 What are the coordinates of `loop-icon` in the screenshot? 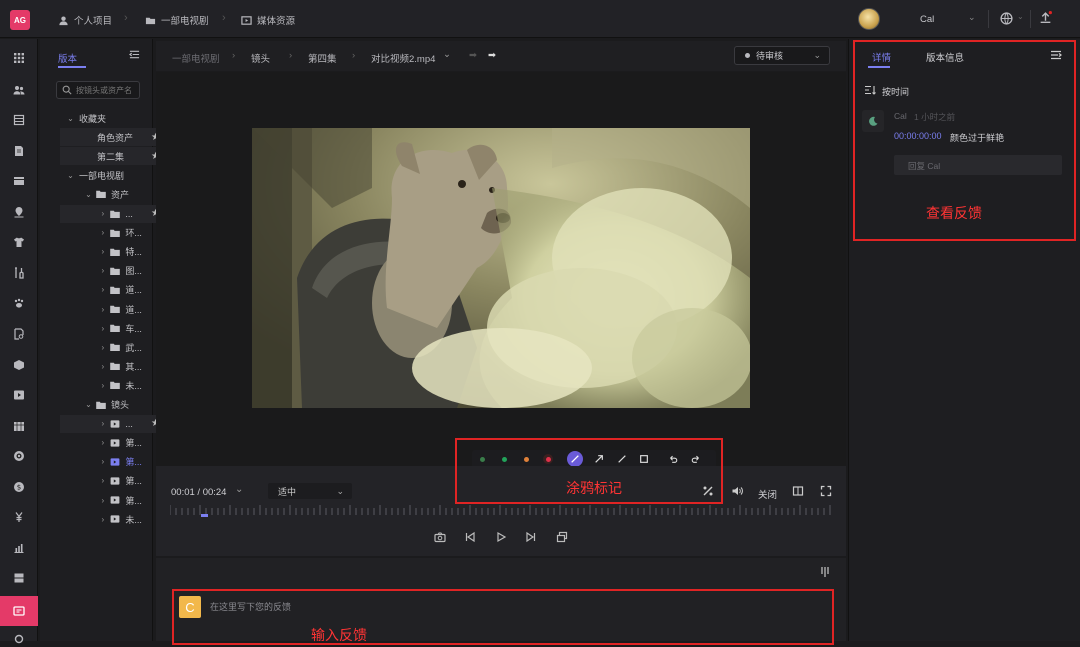 It's located at (562, 537).